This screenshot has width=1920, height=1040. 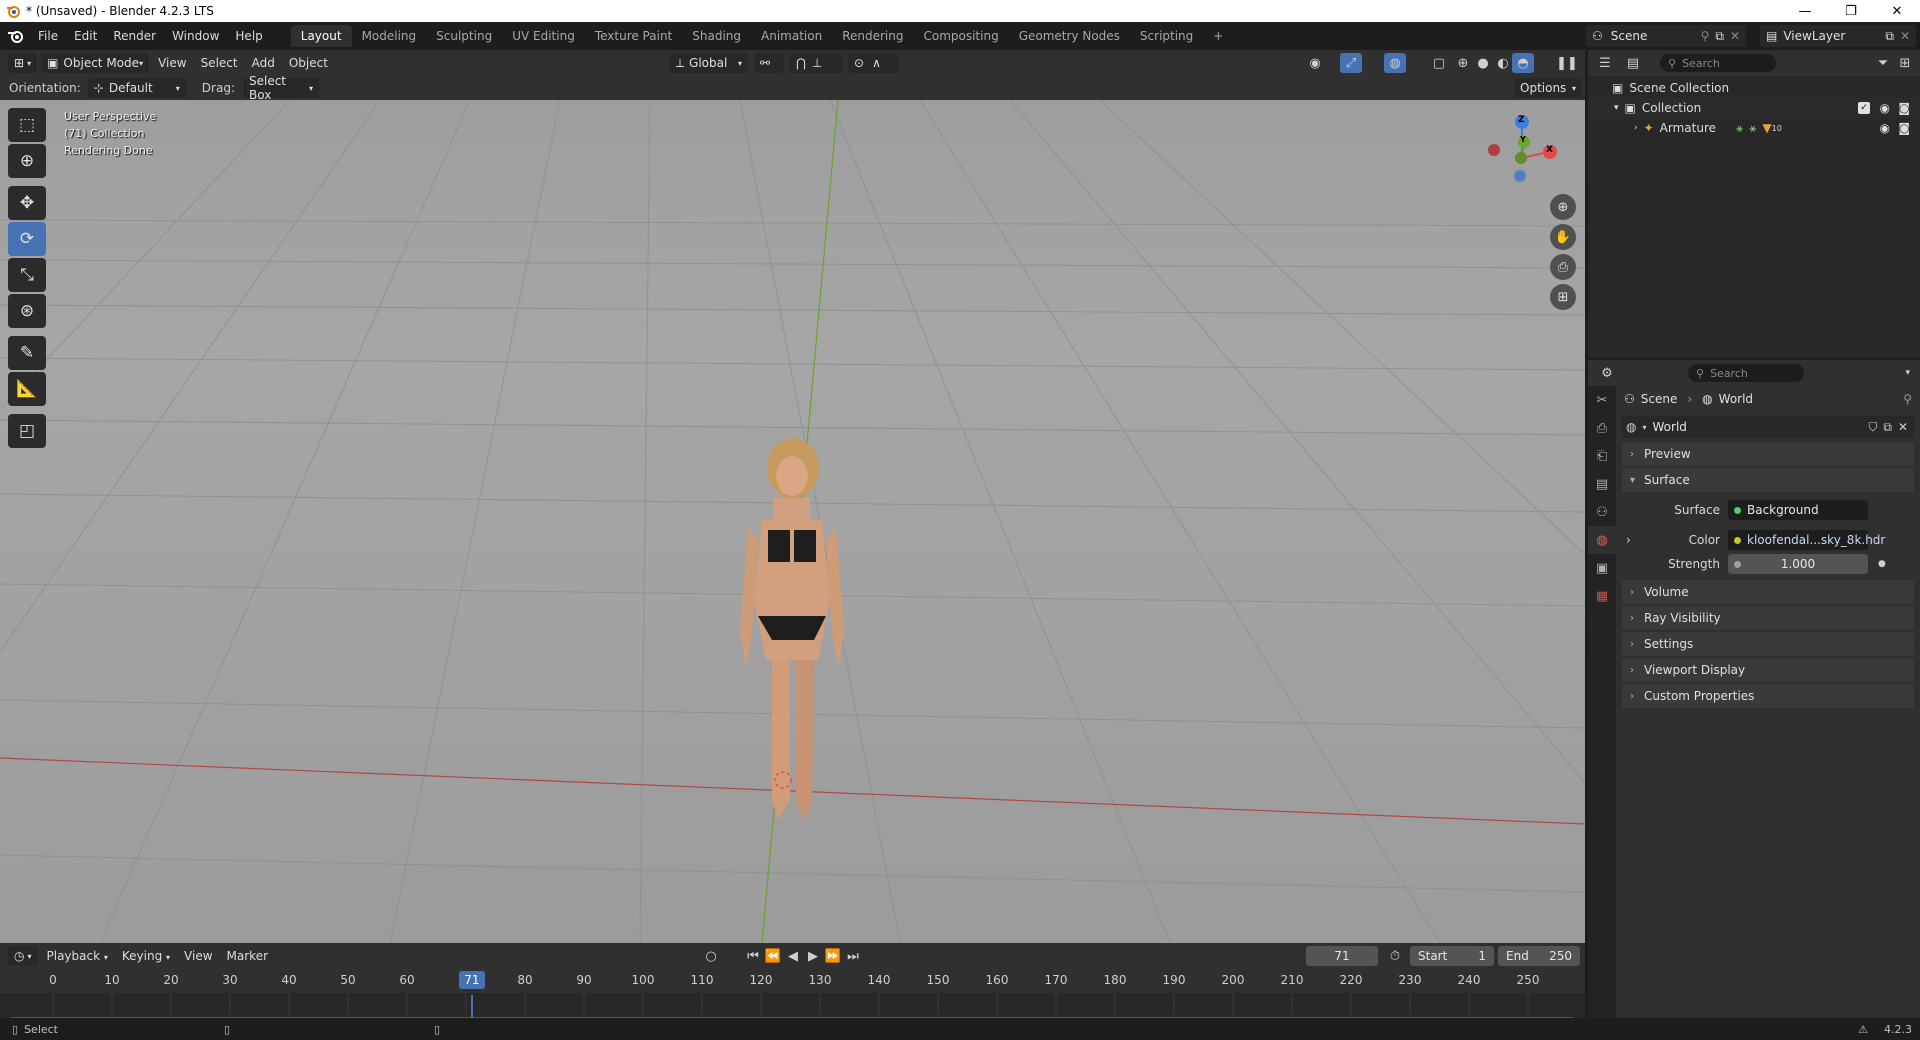 What do you see at coordinates (1567, 63) in the screenshot?
I see `pause-render-icon: ❚❚` at bounding box center [1567, 63].